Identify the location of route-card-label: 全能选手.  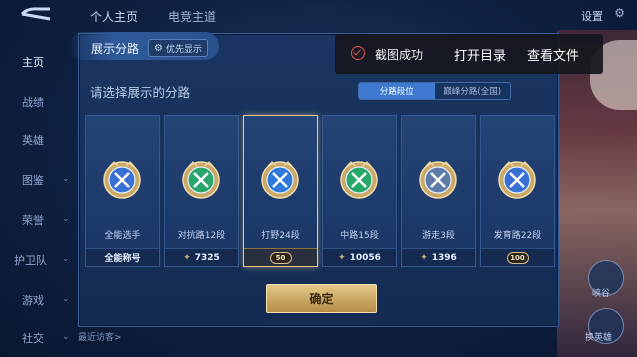
(122, 236).